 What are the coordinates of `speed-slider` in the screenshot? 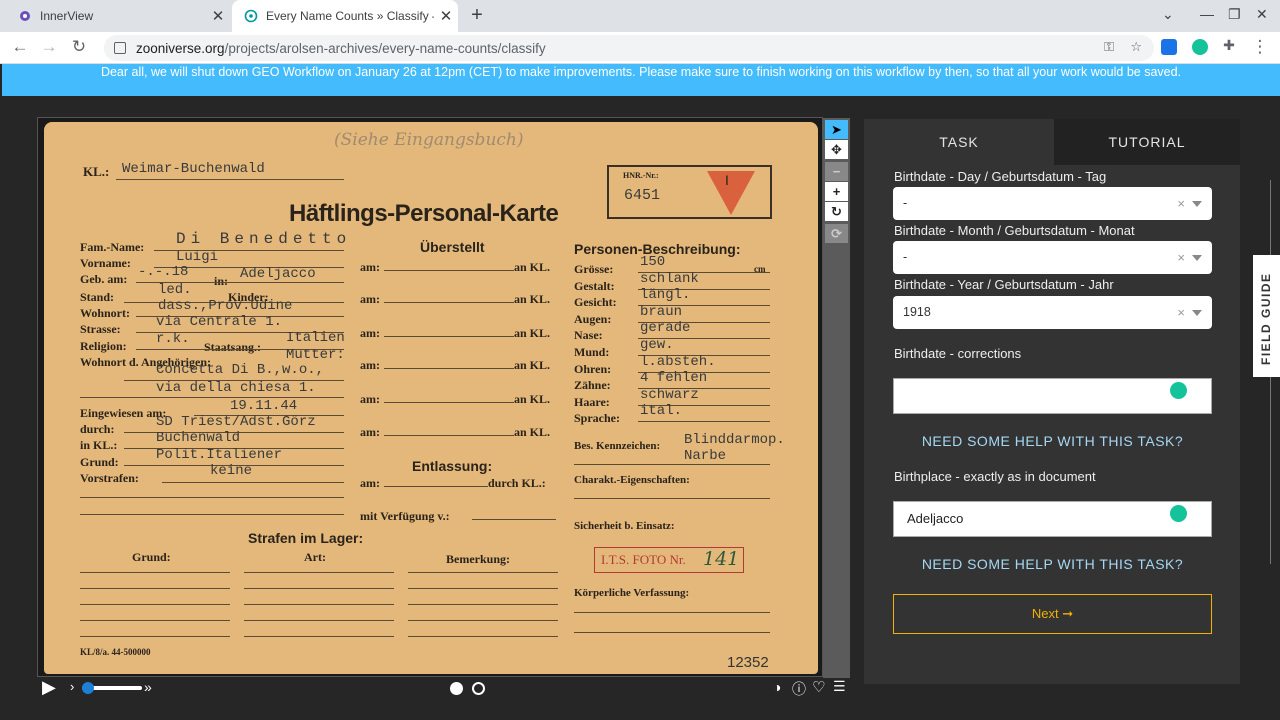 It's located at (112, 688).